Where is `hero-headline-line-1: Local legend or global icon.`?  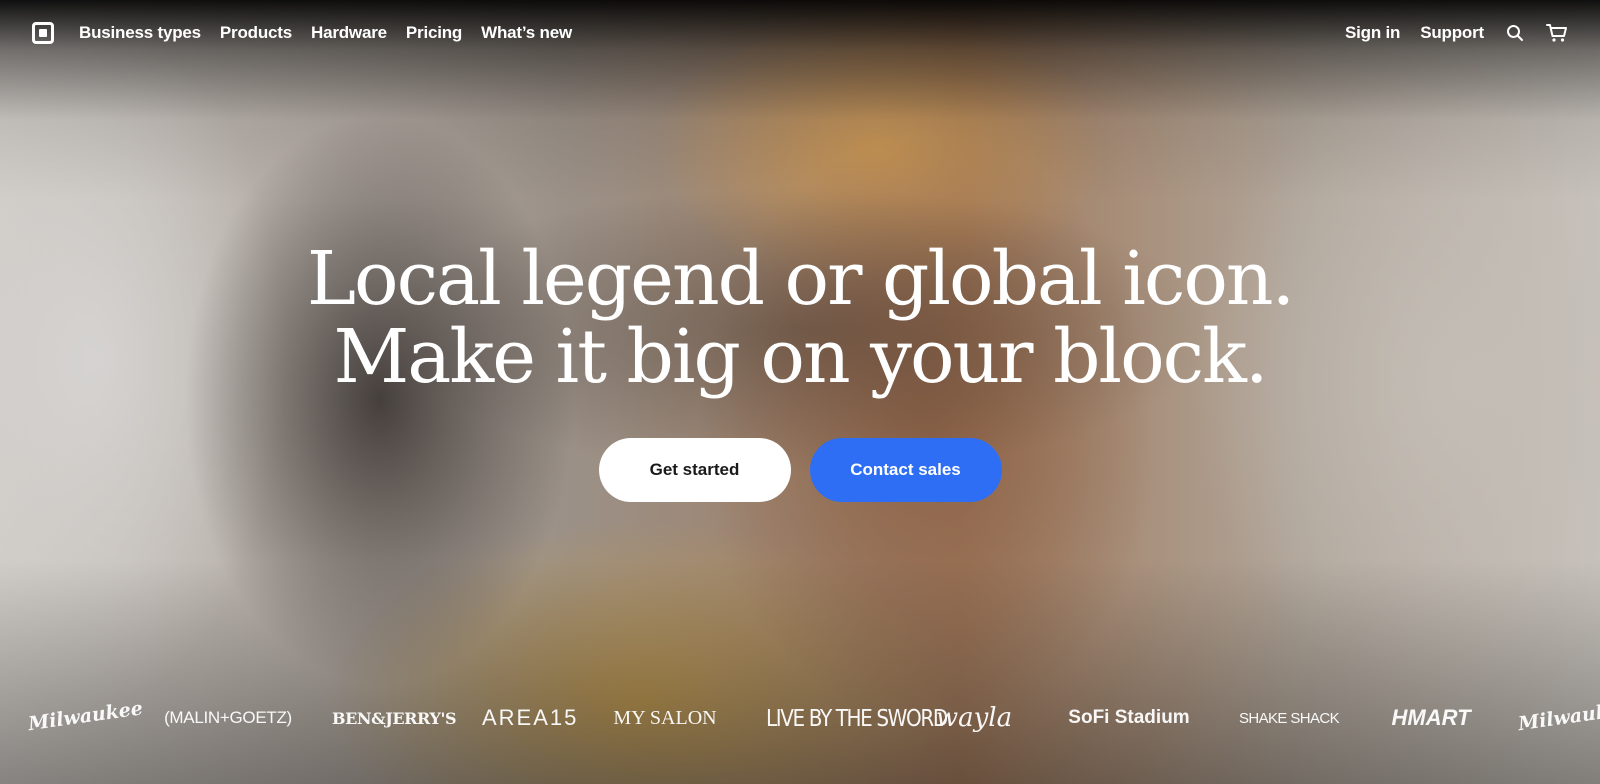
hero-headline-line-1: Local legend or global icon. is located at coordinates (800, 279).